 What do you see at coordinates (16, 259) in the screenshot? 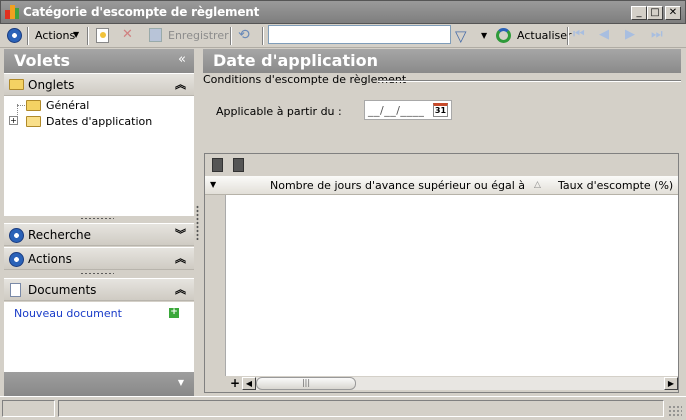
I see `actions-pane-icon` at bounding box center [16, 259].